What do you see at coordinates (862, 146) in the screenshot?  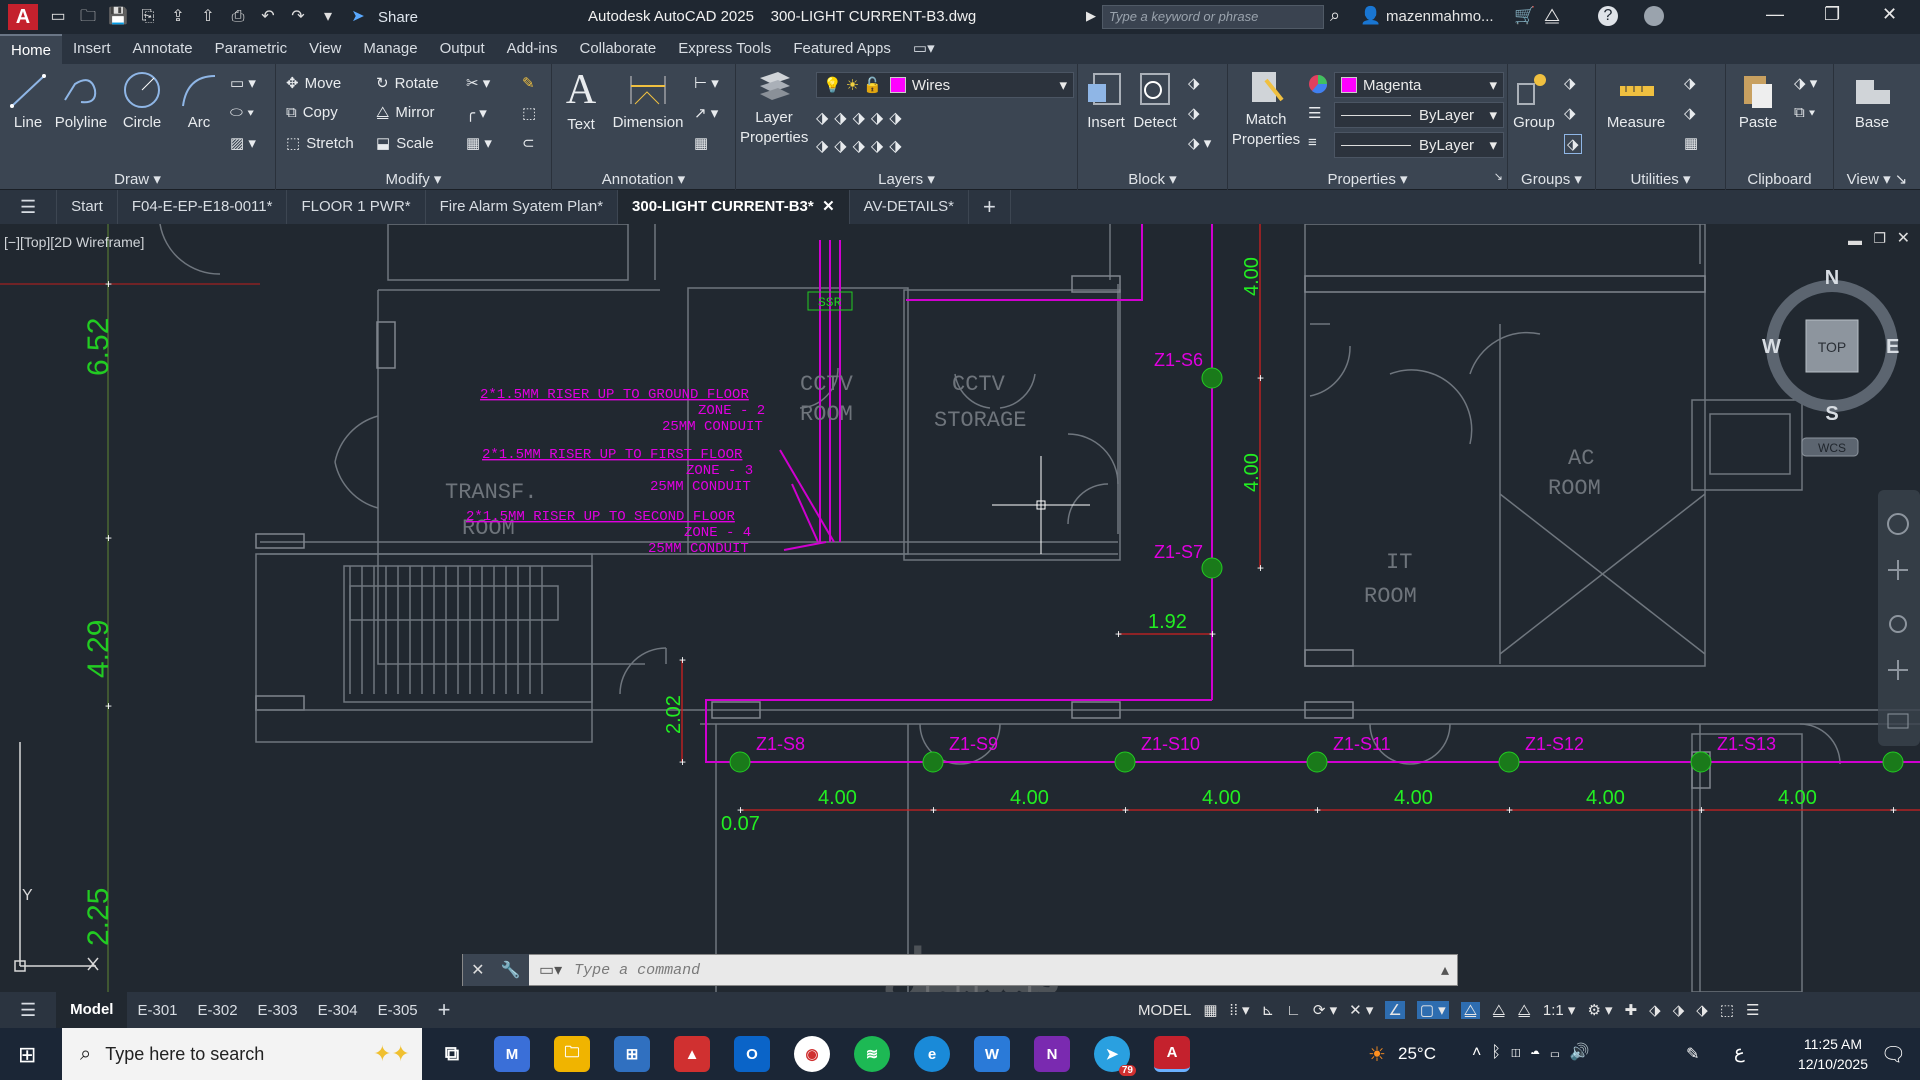 I see `layer-tools-row2: ⬗⬗⬗⬗⬗` at bounding box center [862, 146].